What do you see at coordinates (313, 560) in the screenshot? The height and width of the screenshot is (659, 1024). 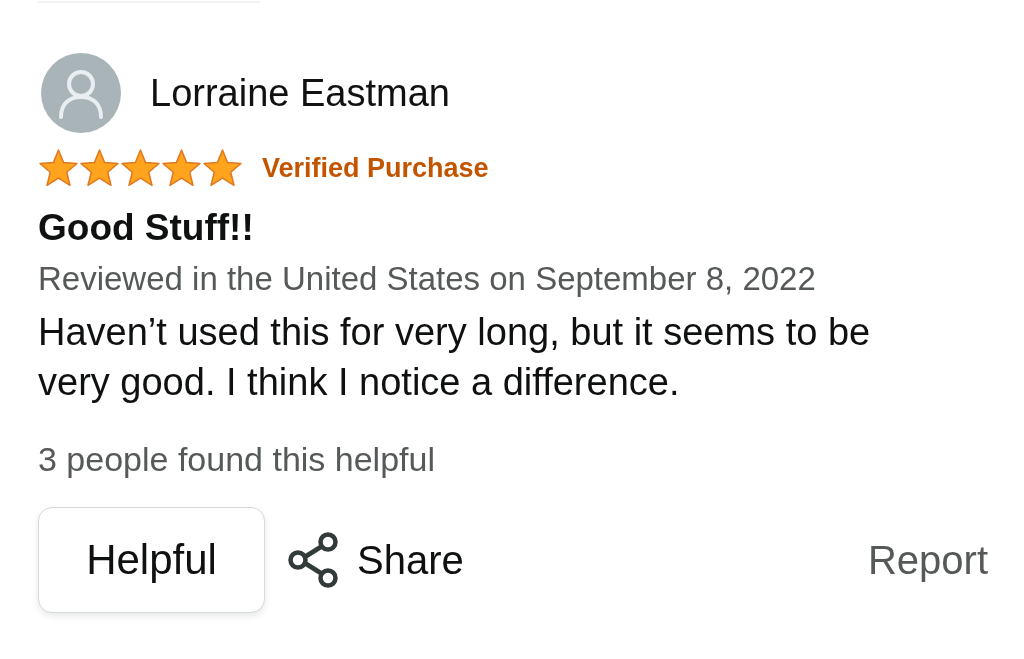 I see `share-icon` at bounding box center [313, 560].